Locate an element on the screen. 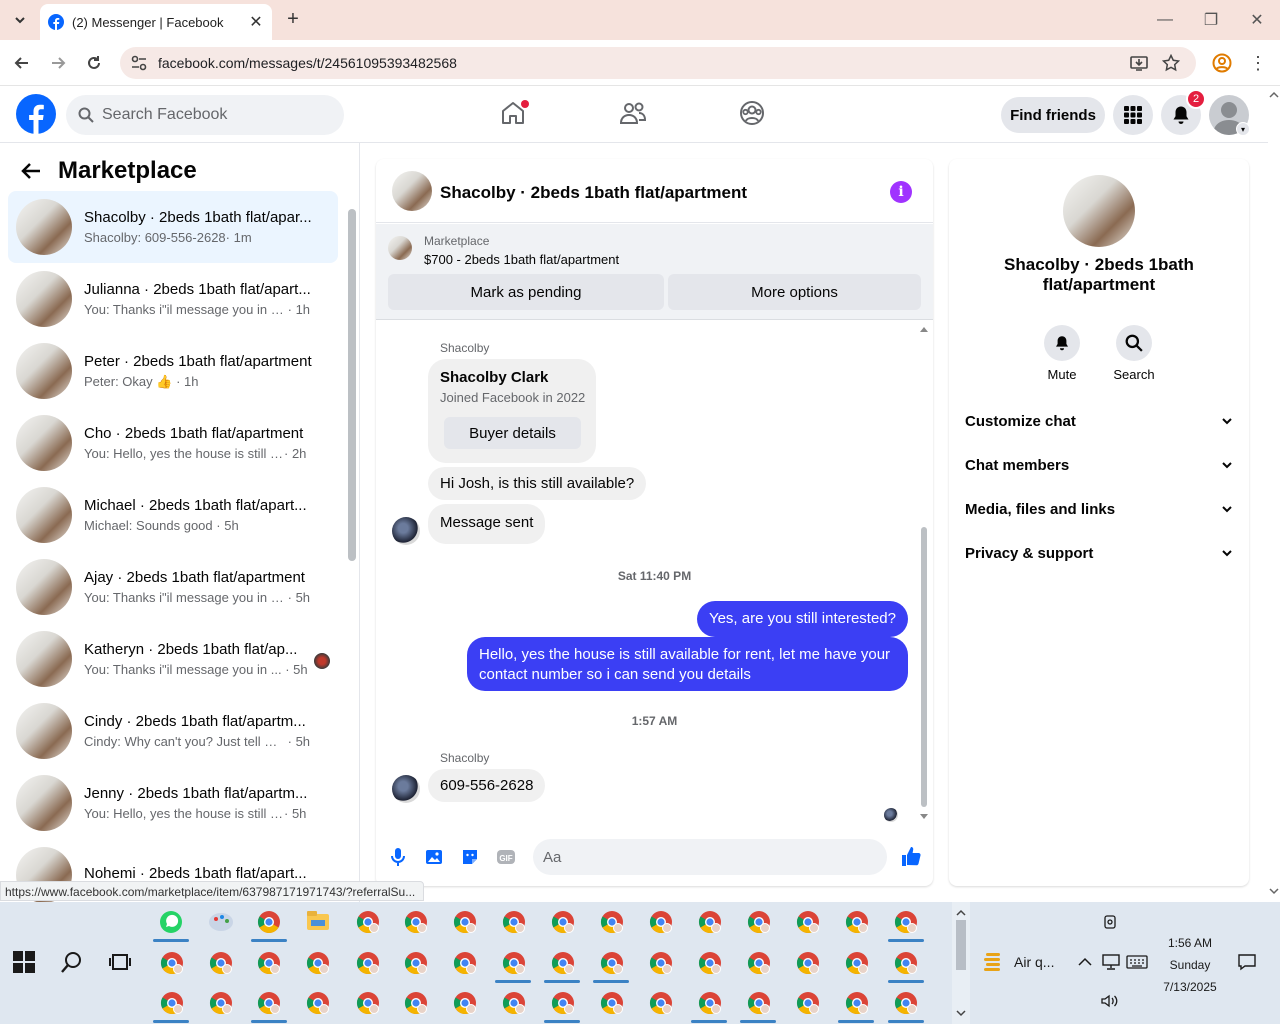 This screenshot has width=1280, height=1024. conversation-preview: Michael: Sounds good is located at coordinates (148, 525).